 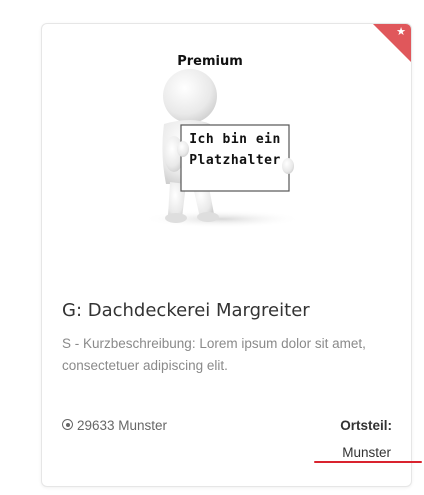 I want to click on ortsteil-value: Munster, so click(x=366, y=452).